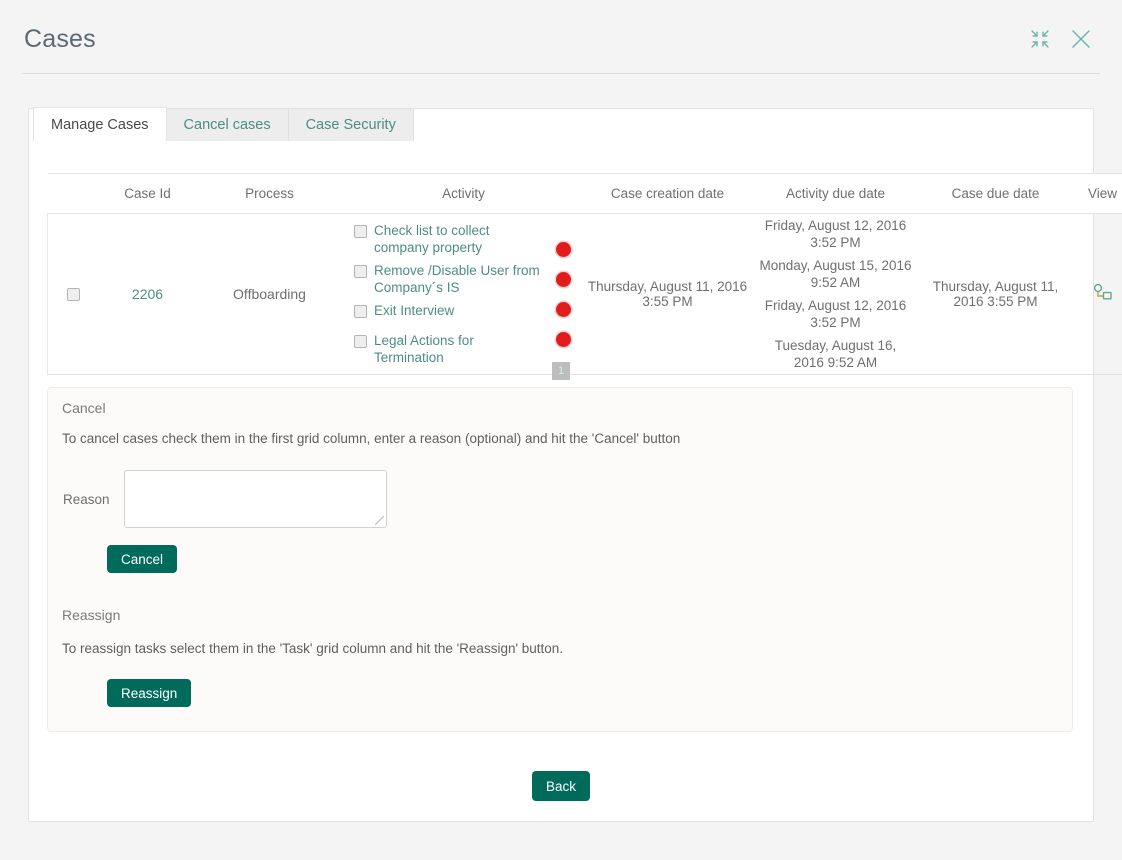 This screenshot has height=860, width=1122. I want to click on col-select, so click(73, 193).